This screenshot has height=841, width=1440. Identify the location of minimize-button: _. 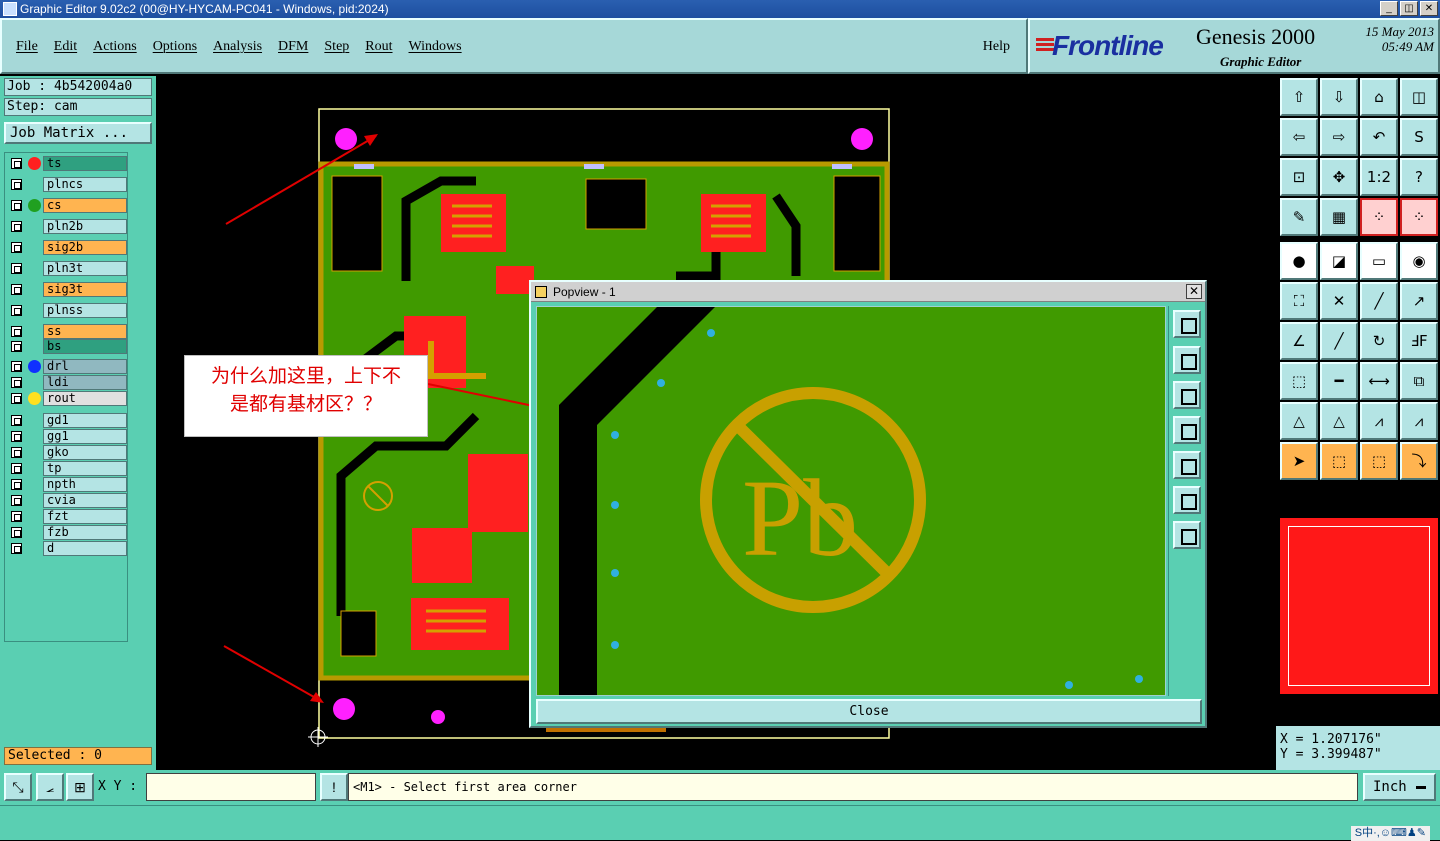
(1389, 8).